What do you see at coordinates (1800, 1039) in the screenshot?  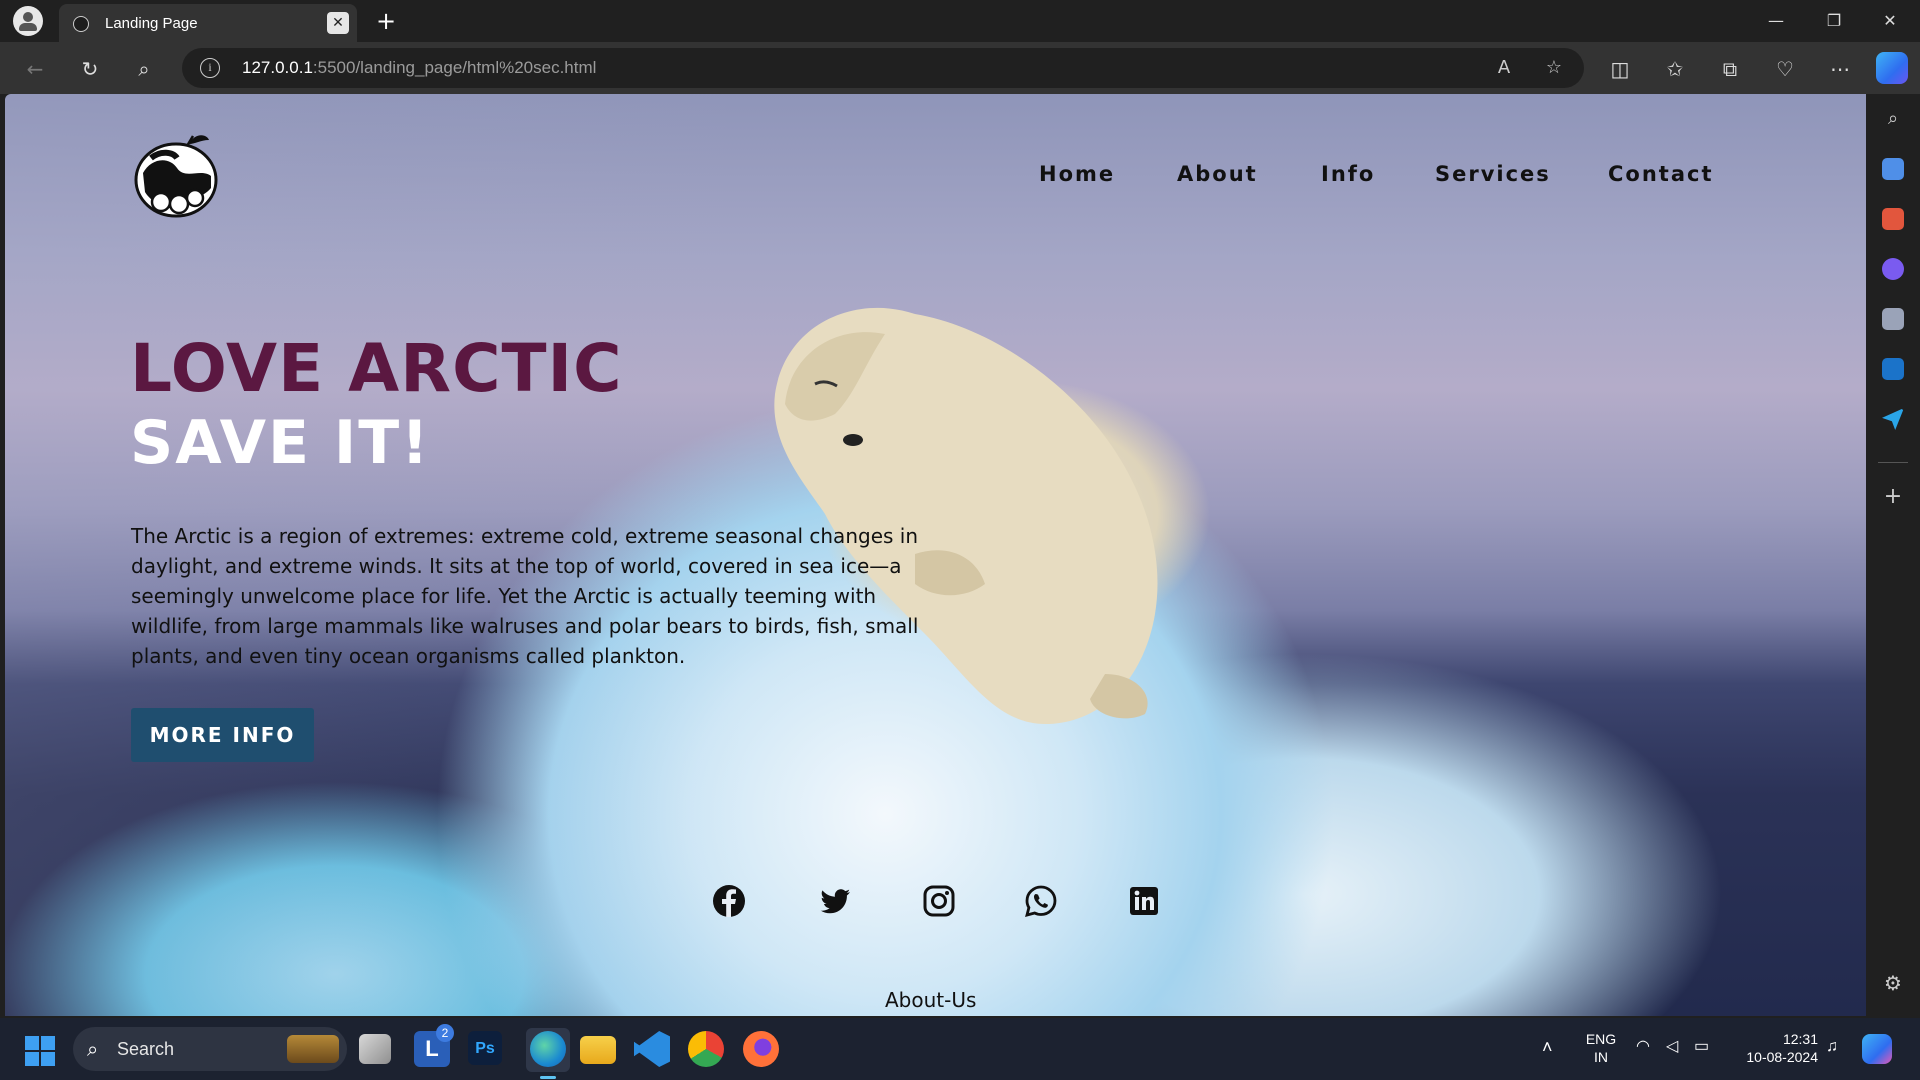 I see `clock-time: 12:31` at bounding box center [1800, 1039].